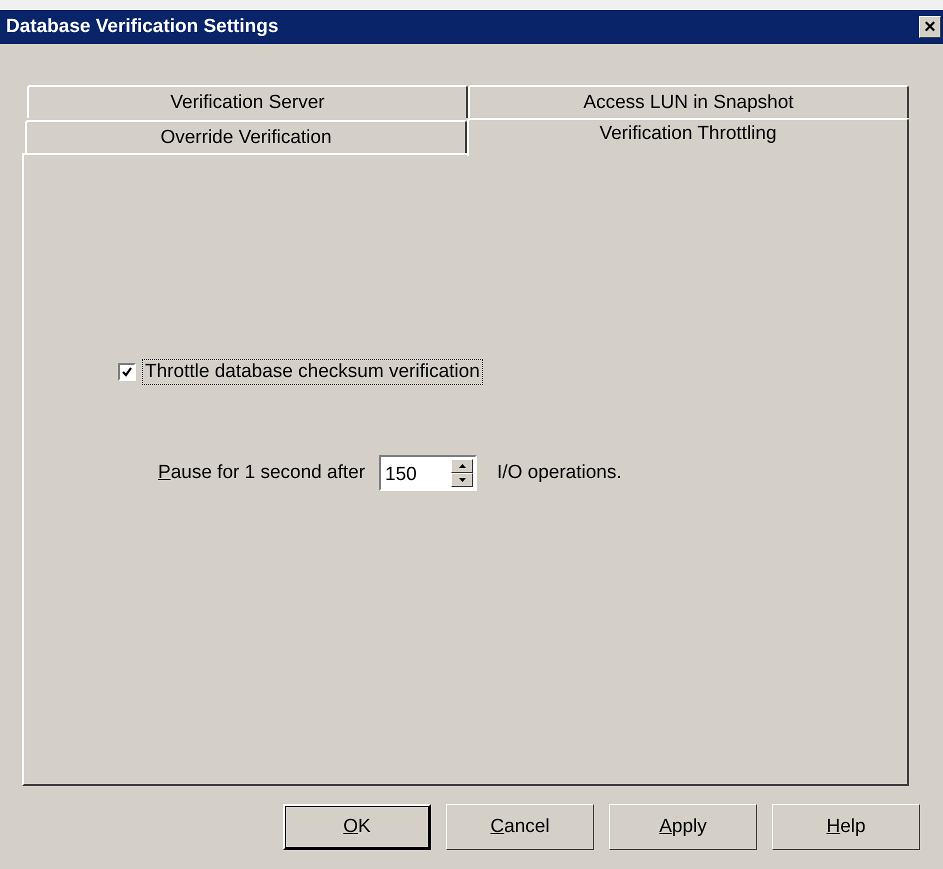 This screenshot has height=869, width=943. Describe the element at coordinates (846, 827) in the screenshot. I see `dialog-button: Help` at that location.